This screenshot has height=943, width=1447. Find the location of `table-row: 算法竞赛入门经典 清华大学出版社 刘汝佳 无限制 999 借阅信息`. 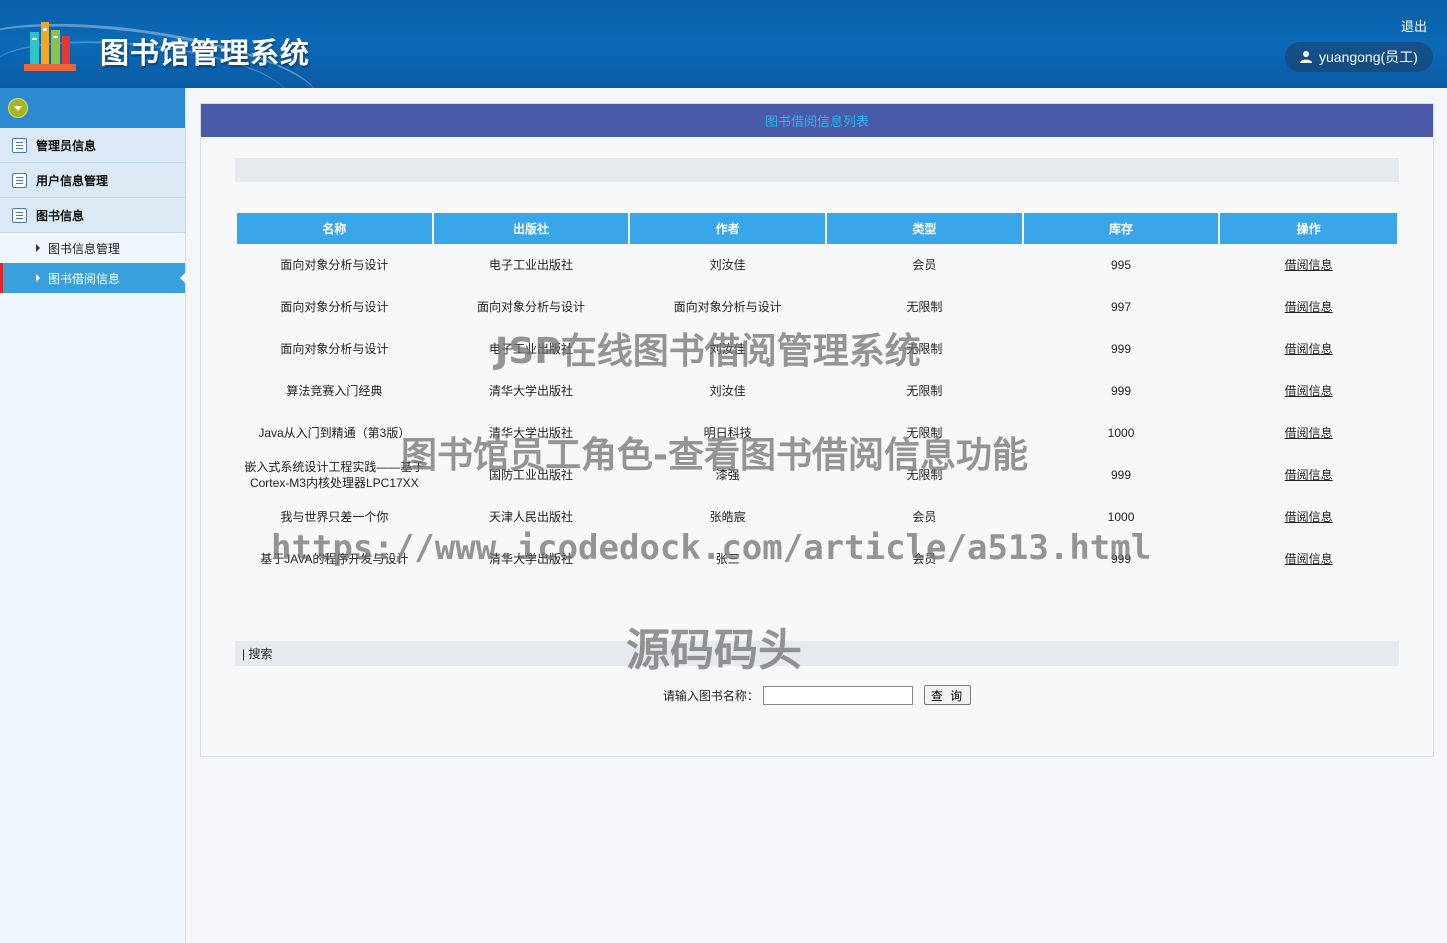

table-row: 算法竞赛入门经典 清华大学出版社 刘汝佳 无限制 999 借阅信息 is located at coordinates (817, 391).